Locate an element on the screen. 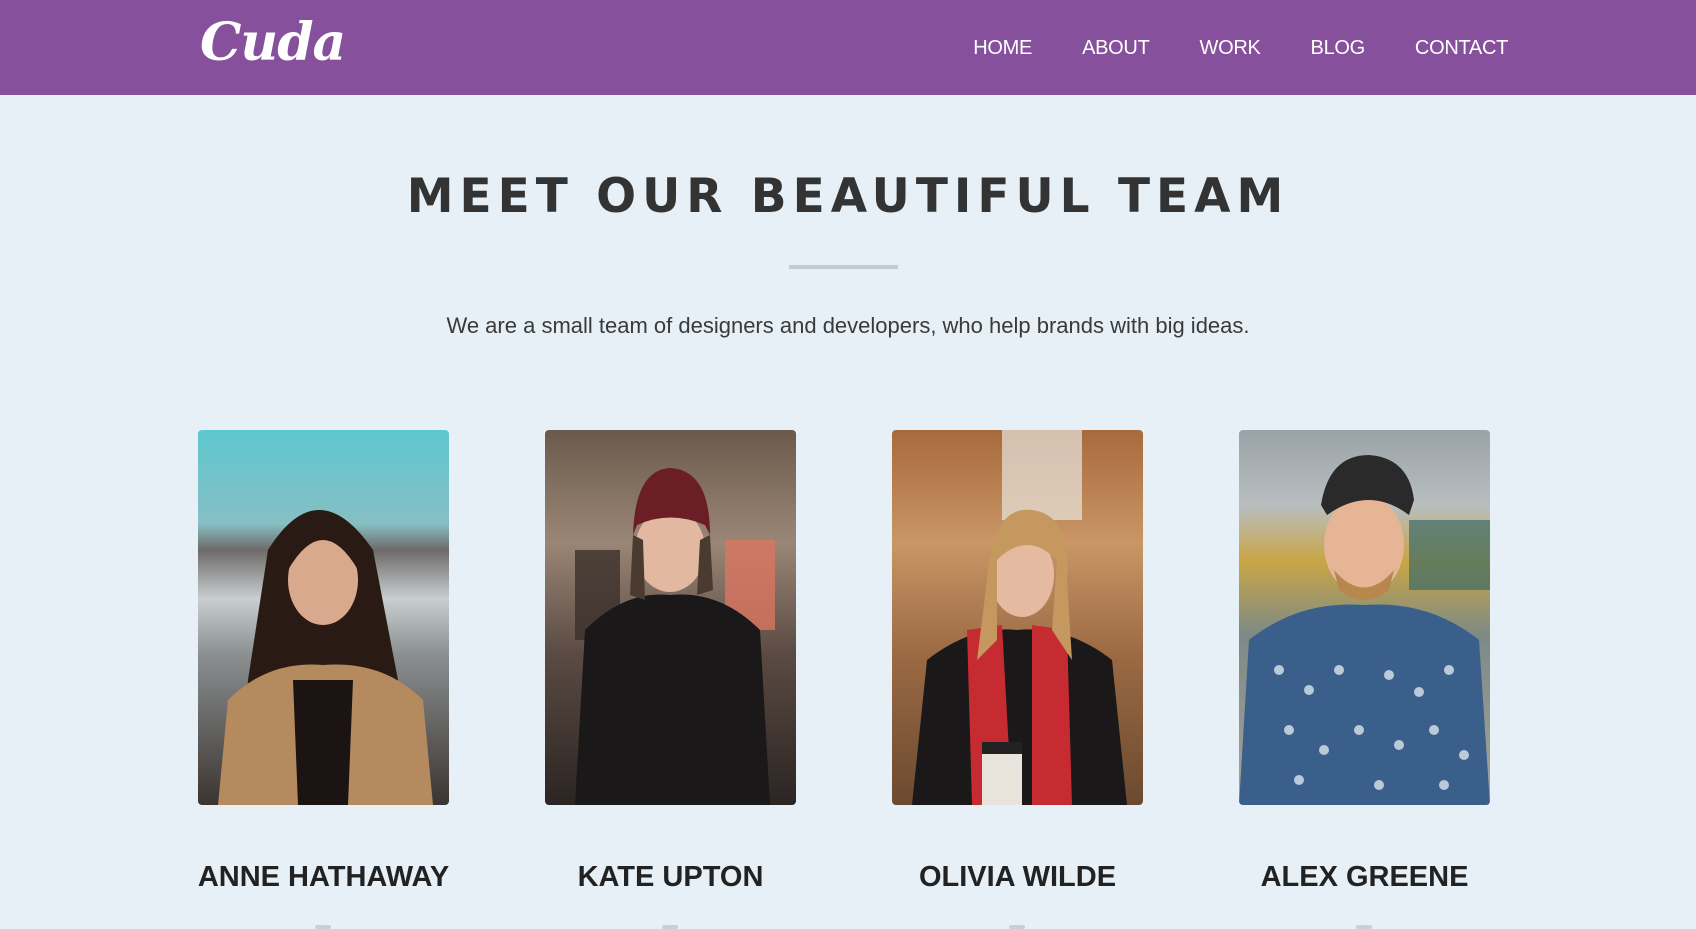 The width and height of the screenshot is (1696, 929). team-member-name: ALEX GREENE is located at coordinates (1364, 877).